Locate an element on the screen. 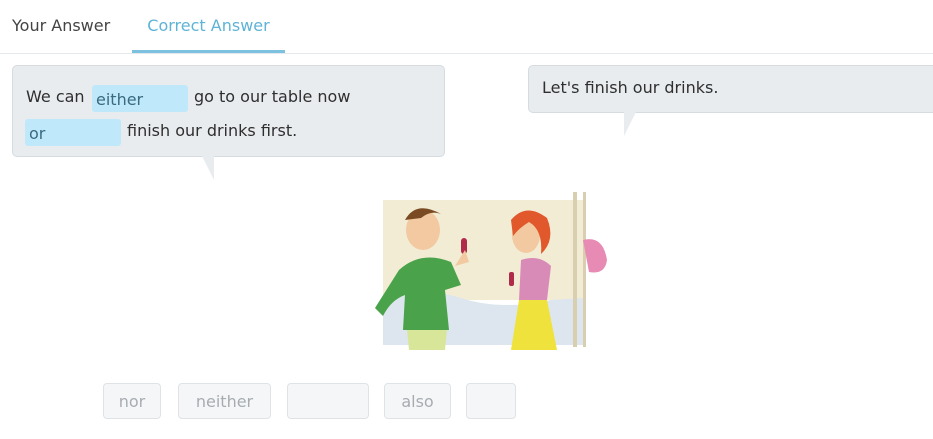 The image size is (933, 439). reply-text: Let's finish our drinks. is located at coordinates (630, 87).